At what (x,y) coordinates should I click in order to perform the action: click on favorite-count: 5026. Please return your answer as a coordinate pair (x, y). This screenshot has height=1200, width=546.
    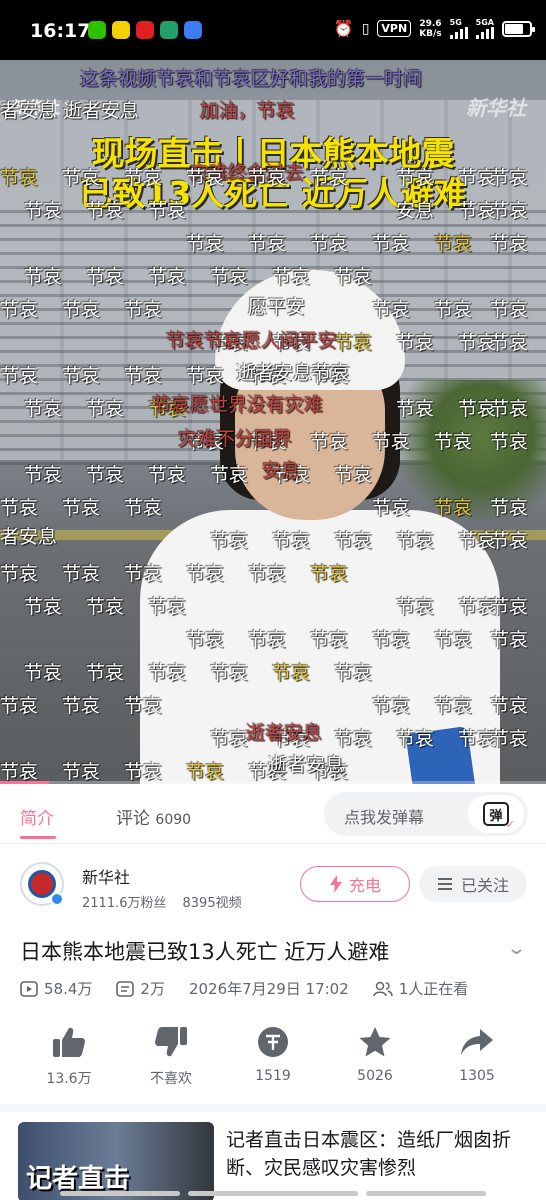
    Looking at the image, I should click on (375, 1076).